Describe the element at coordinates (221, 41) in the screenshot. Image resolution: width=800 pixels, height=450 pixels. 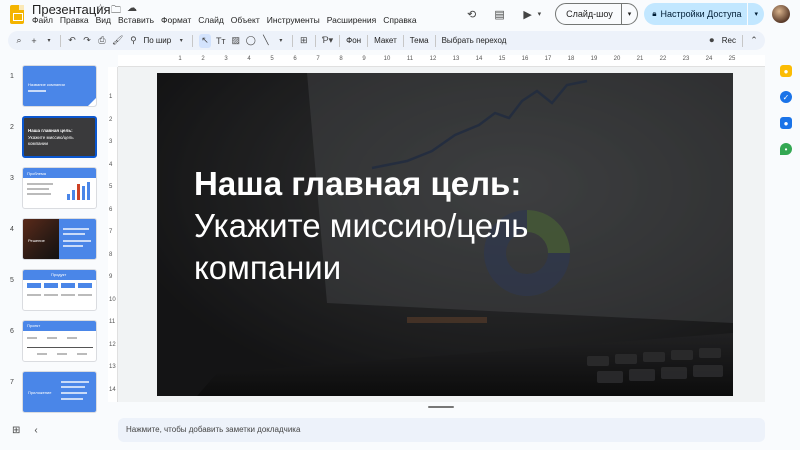
I see `text-box-icon: Tт` at that location.